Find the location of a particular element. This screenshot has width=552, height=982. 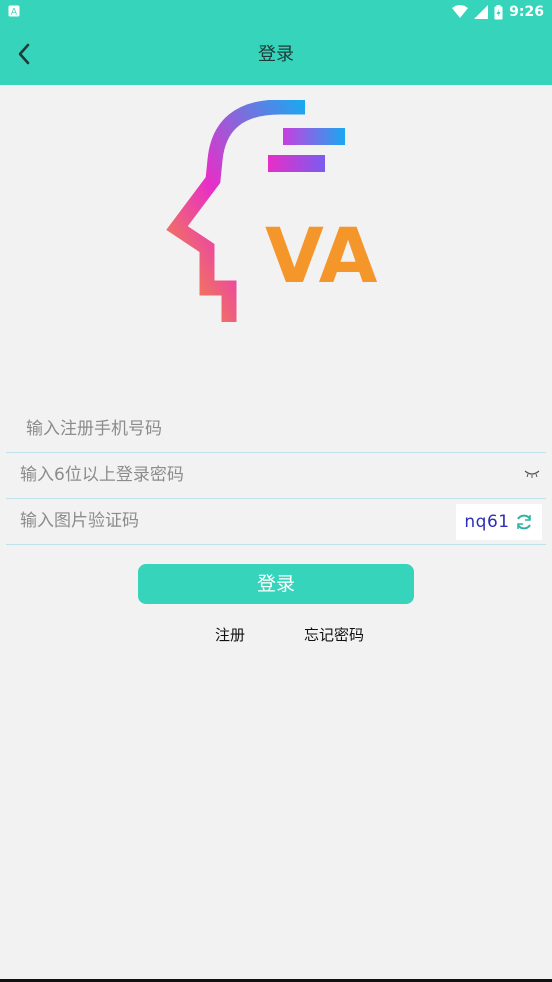

forgot-password-link: 忘记密码 is located at coordinates (334, 634).